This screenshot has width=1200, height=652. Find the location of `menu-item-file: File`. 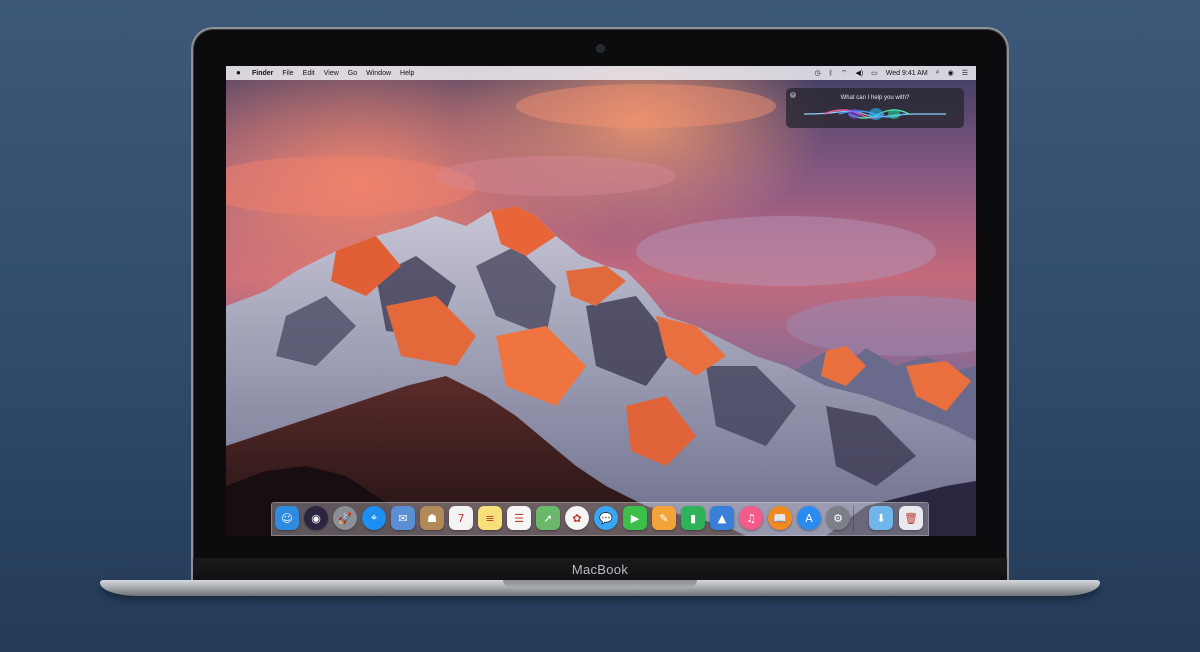

menu-item-file: File is located at coordinates (287, 73).